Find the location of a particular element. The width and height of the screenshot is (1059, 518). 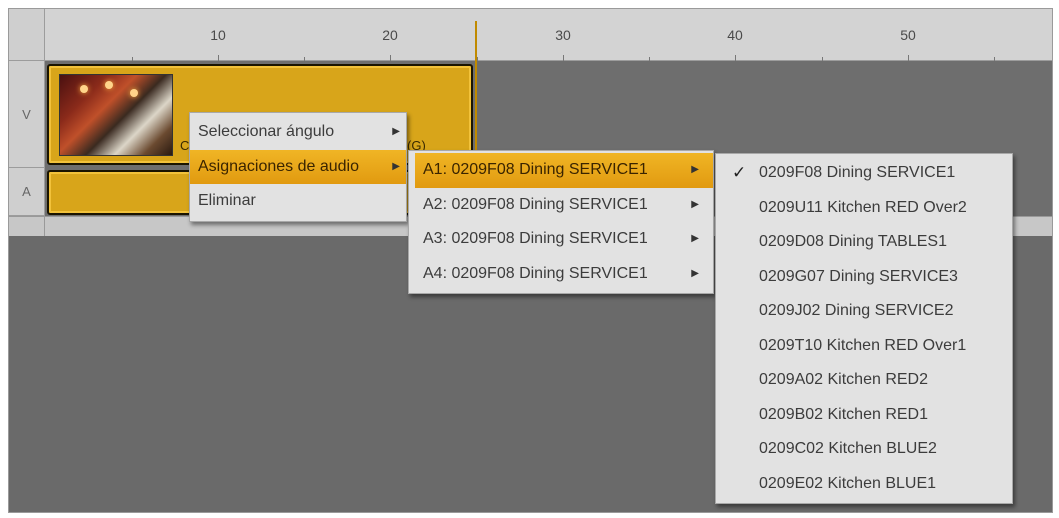

source-item: 0209T10 Kitchen RED Over1 is located at coordinates (864, 346).